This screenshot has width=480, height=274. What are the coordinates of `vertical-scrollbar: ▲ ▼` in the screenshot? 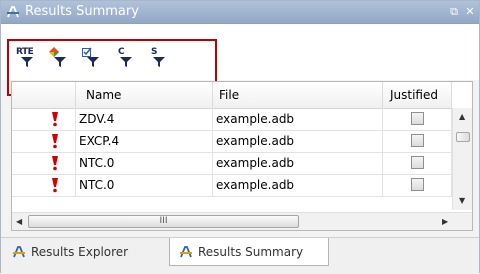 It's located at (462, 159).